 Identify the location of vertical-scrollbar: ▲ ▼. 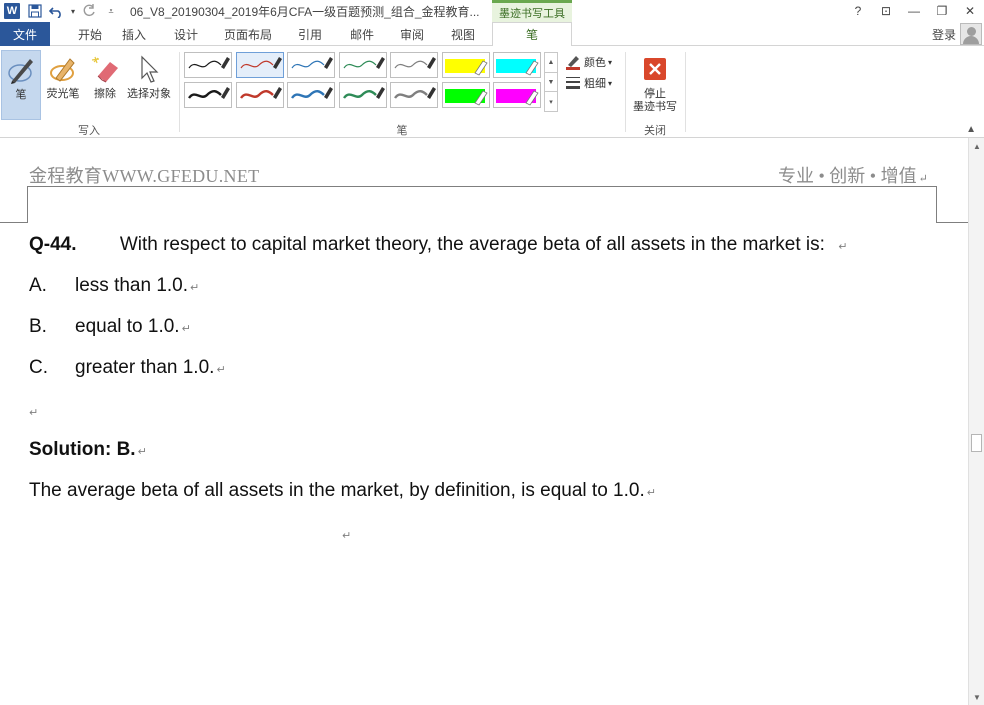
(976, 421).